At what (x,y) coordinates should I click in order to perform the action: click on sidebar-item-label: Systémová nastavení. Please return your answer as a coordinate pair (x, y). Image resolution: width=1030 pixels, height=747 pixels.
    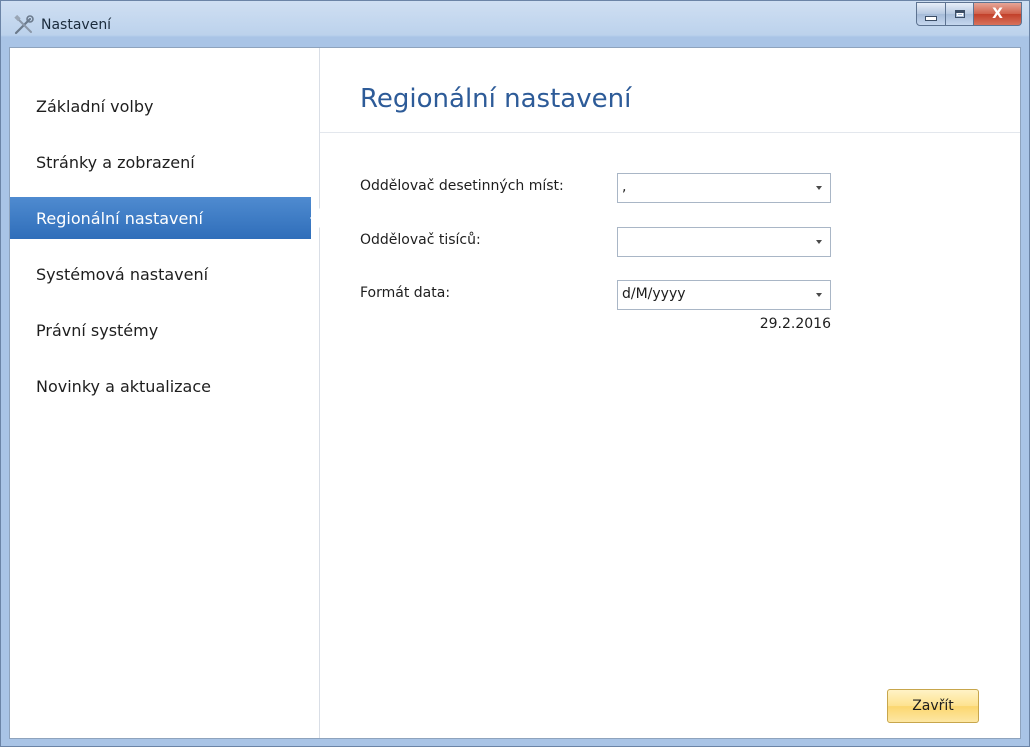
    Looking at the image, I should click on (122, 274).